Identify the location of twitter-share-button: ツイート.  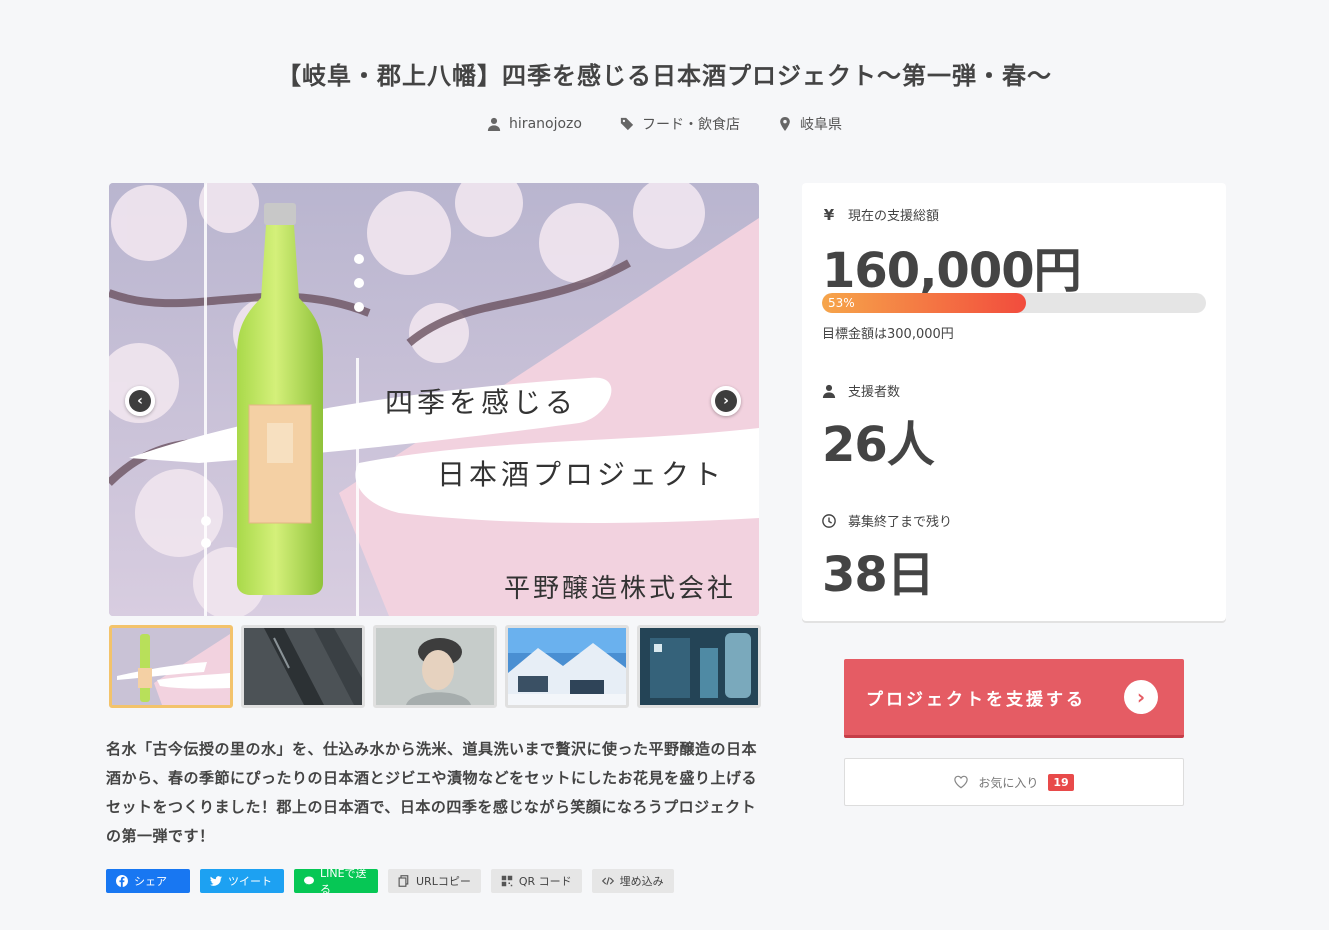
(242, 881).